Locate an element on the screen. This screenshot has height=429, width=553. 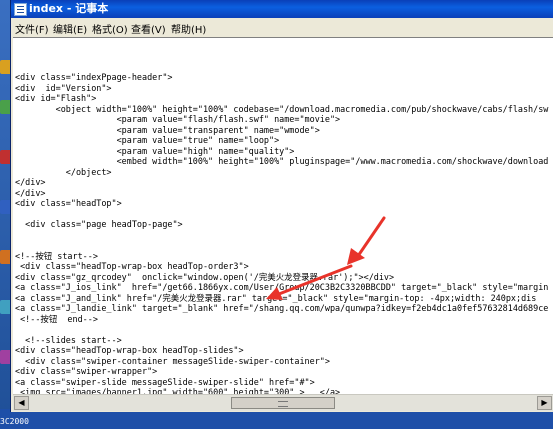
scroll-thumb is located at coordinates (283, 403).